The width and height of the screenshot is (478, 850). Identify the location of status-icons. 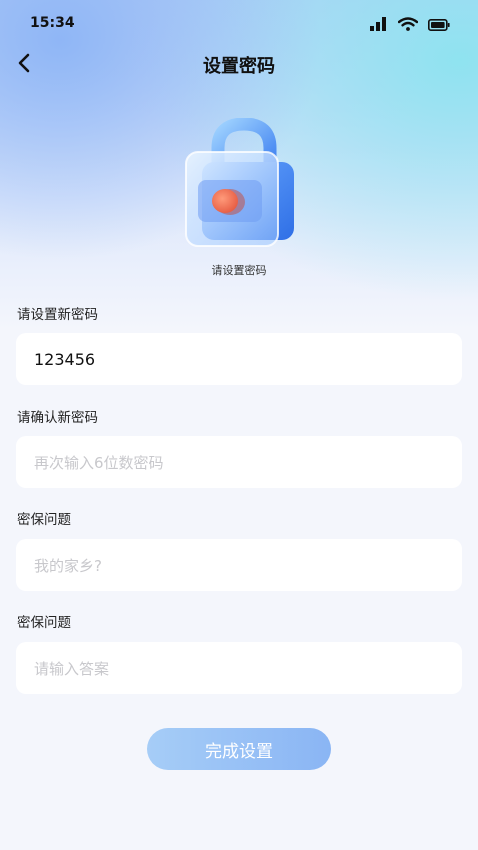
(410, 24).